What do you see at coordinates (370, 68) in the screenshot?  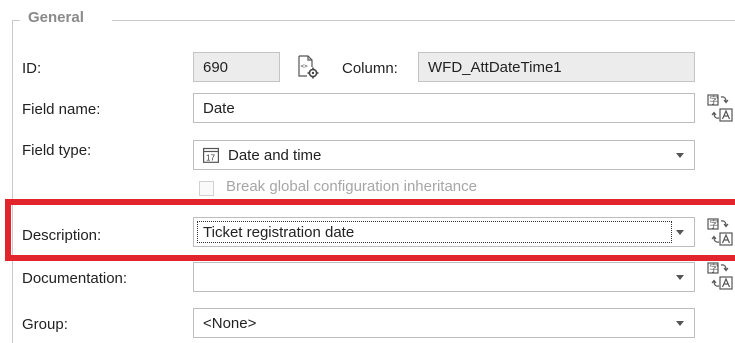 I see `column-label: Column:` at bounding box center [370, 68].